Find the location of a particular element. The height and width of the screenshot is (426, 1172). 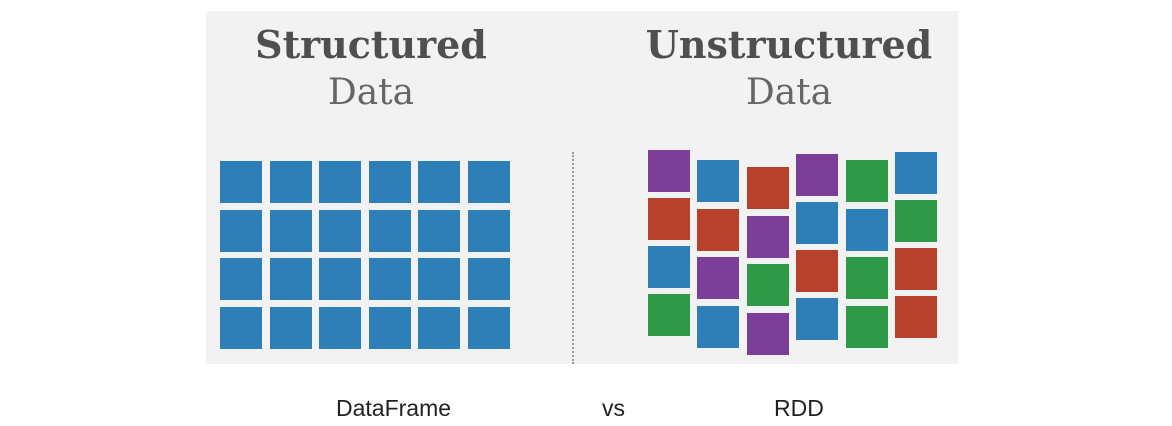

unstructured-title: Unstructured is located at coordinates (789, 44).